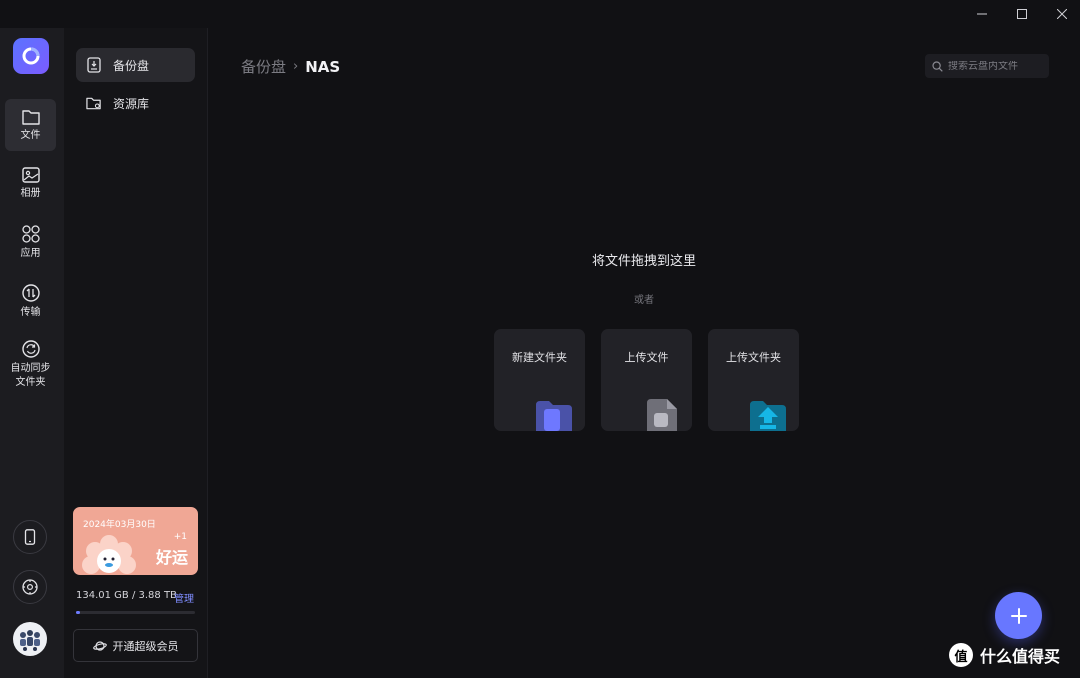  I want to click on nav-rail: 文件 相册 应用 传输 自动同步 文件夹, so click(32, 353).